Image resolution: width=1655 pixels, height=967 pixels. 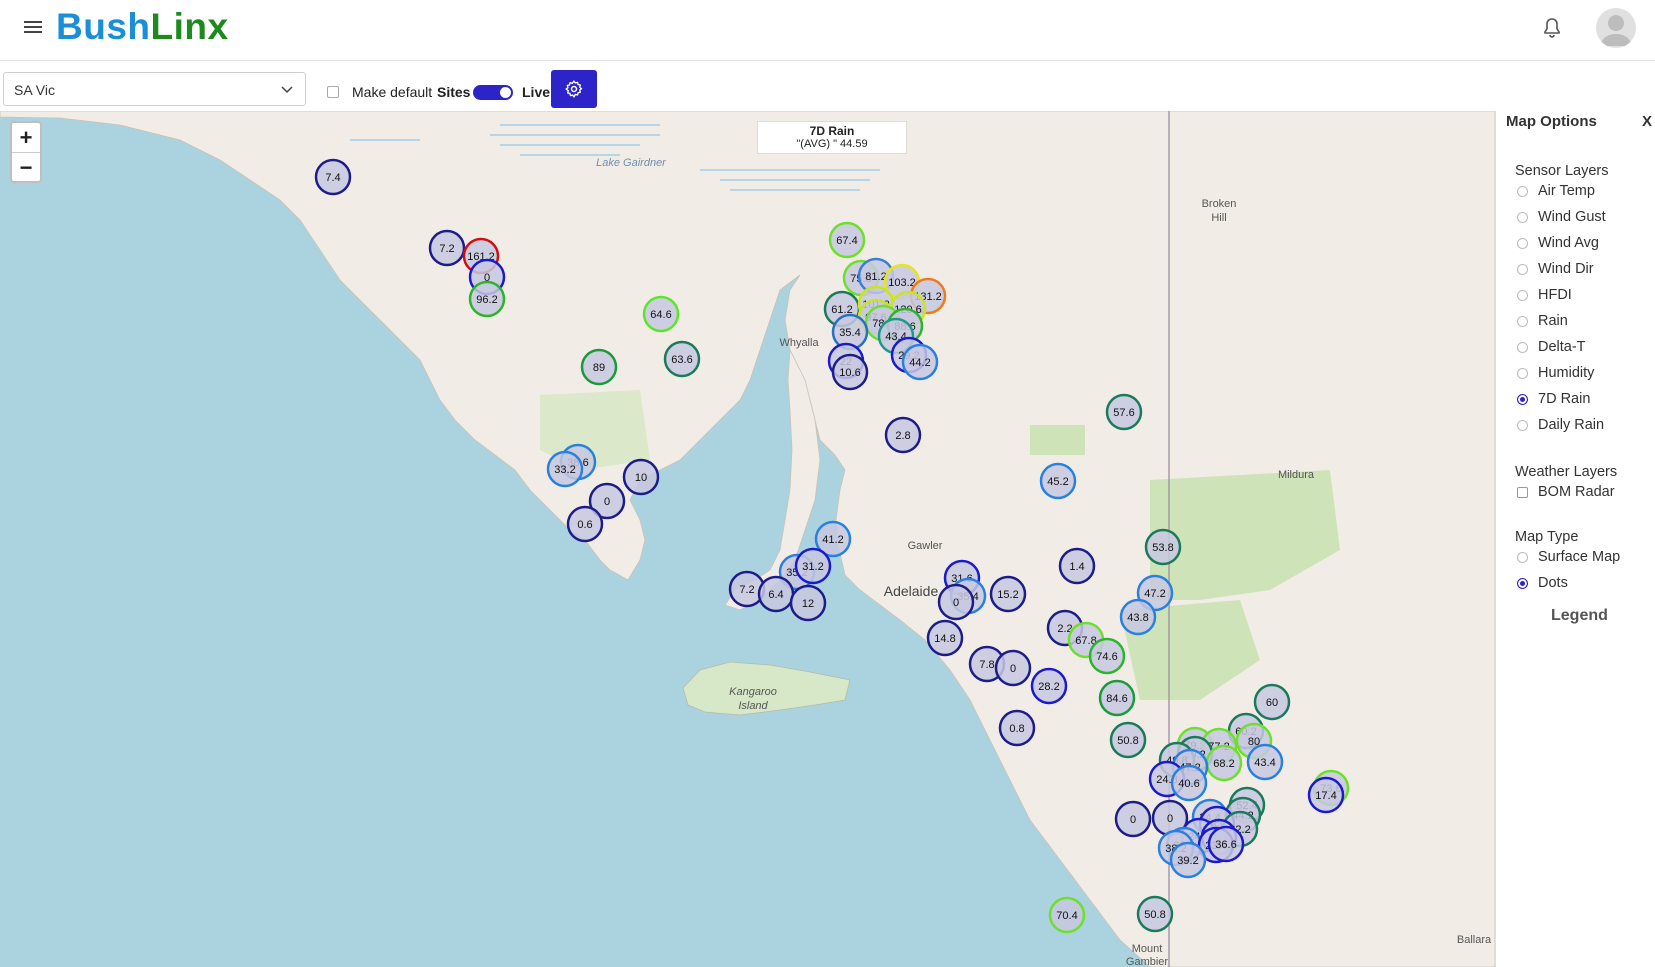 I want to click on sensor-marker: 96.2, so click(x=487, y=299).